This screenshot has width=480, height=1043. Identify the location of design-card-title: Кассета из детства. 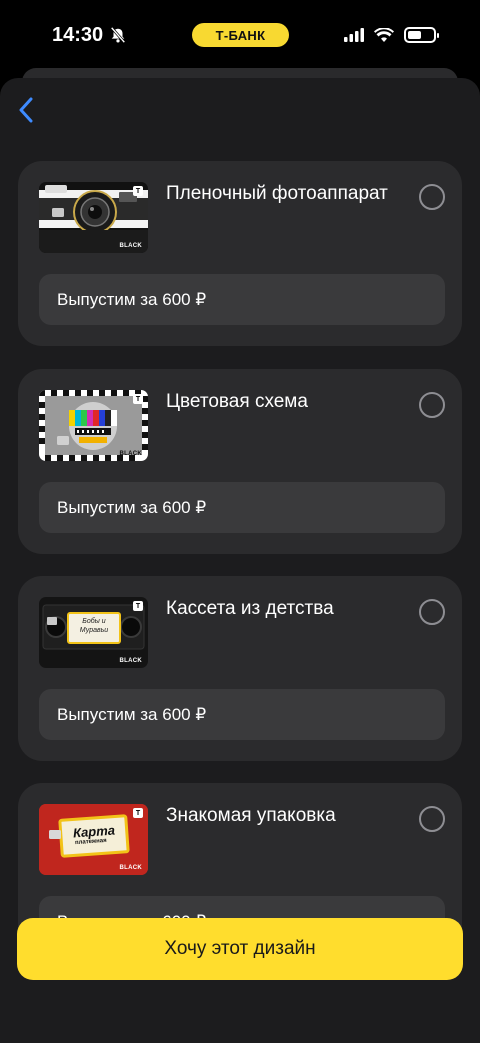
(250, 608).